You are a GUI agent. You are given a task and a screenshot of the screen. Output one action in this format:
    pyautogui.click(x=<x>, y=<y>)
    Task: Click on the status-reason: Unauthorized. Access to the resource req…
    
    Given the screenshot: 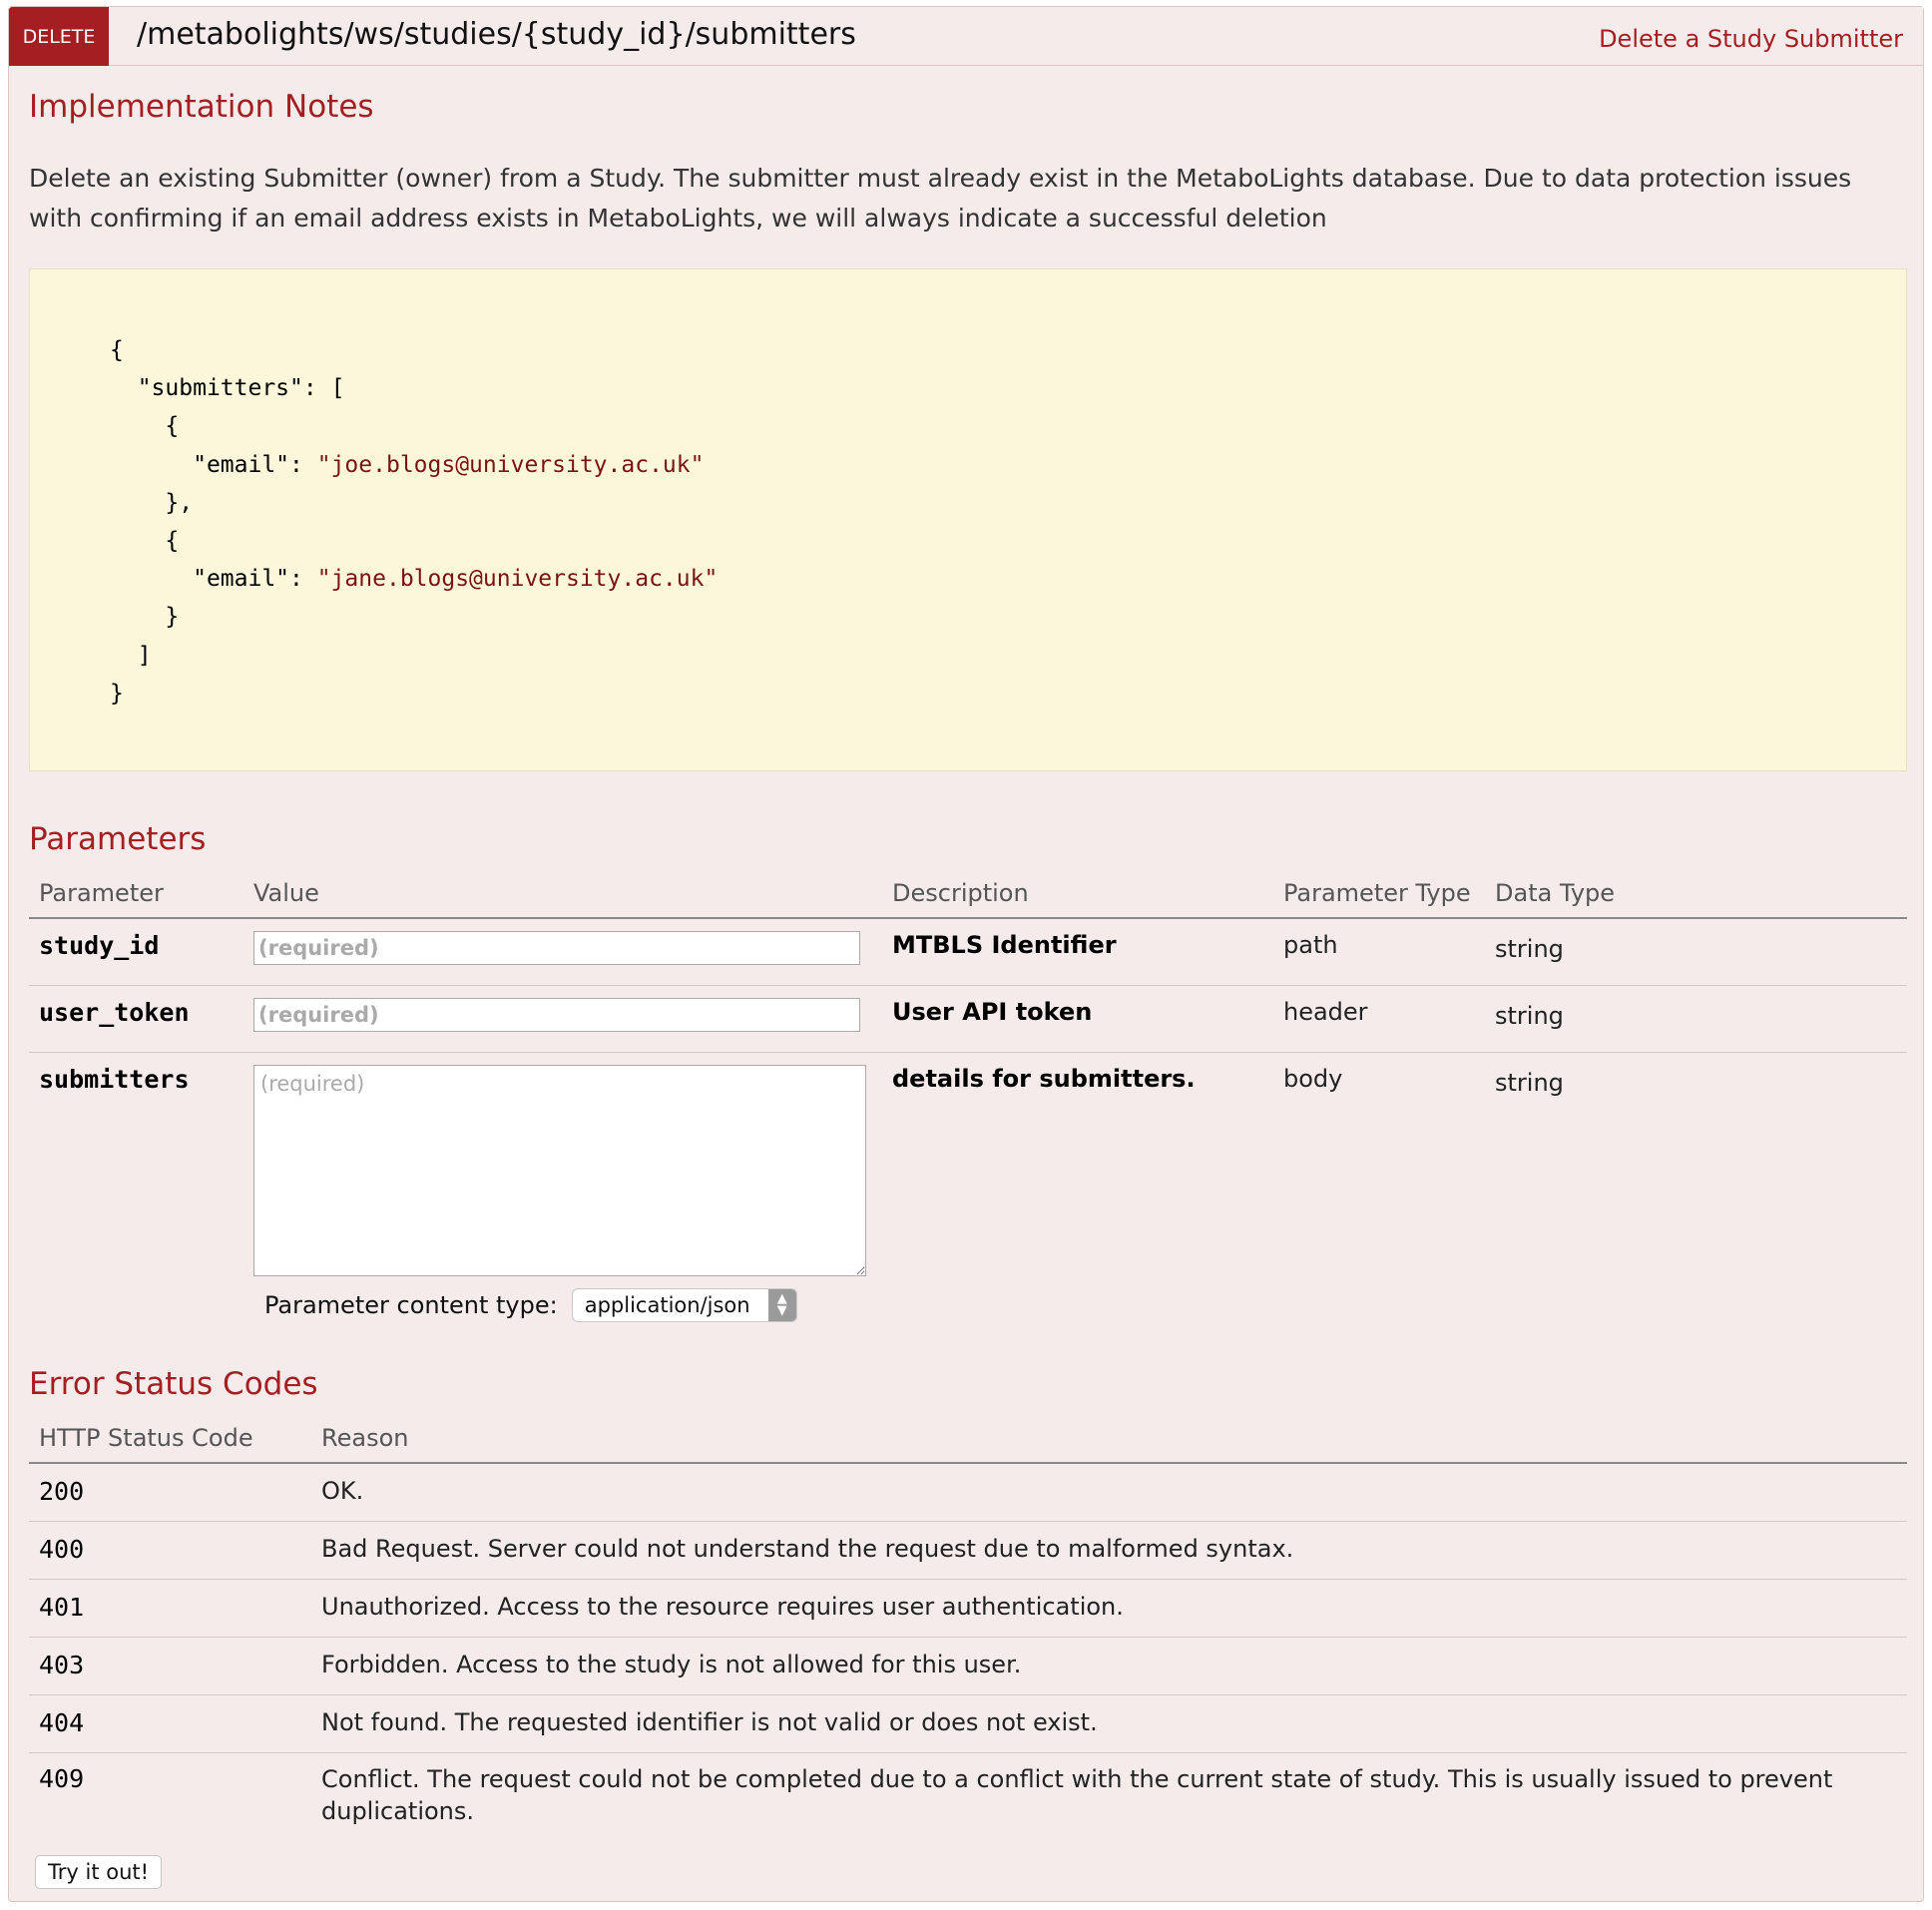 What is the action you would take?
    pyautogui.click(x=722, y=1606)
    